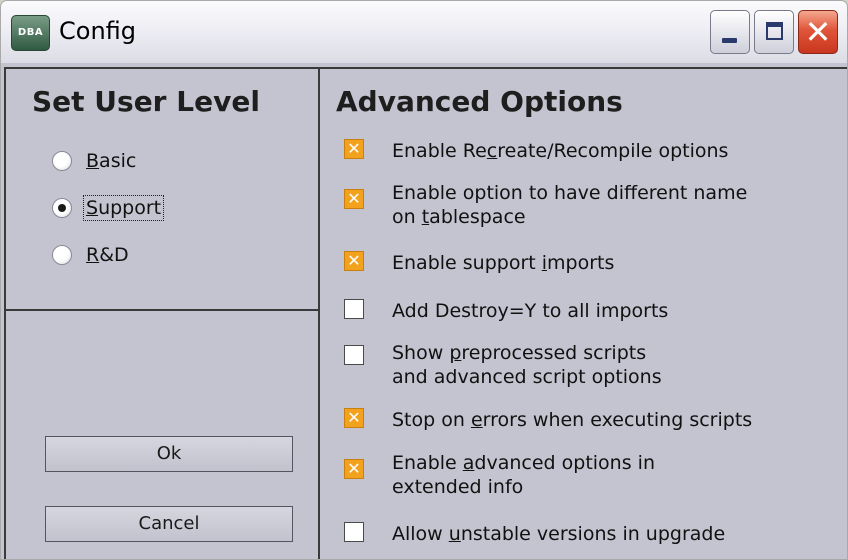 Image resolution: width=848 pixels, height=560 pixels. What do you see at coordinates (530, 311) in the screenshot?
I see `option-add-destroy-label: Add Destroy=Y to all imports` at bounding box center [530, 311].